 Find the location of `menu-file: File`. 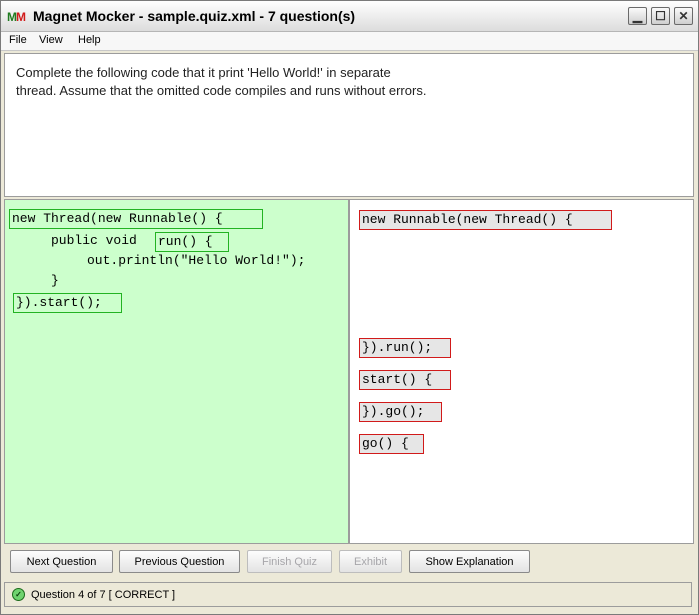

menu-file: File is located at coordinates (18, 40).